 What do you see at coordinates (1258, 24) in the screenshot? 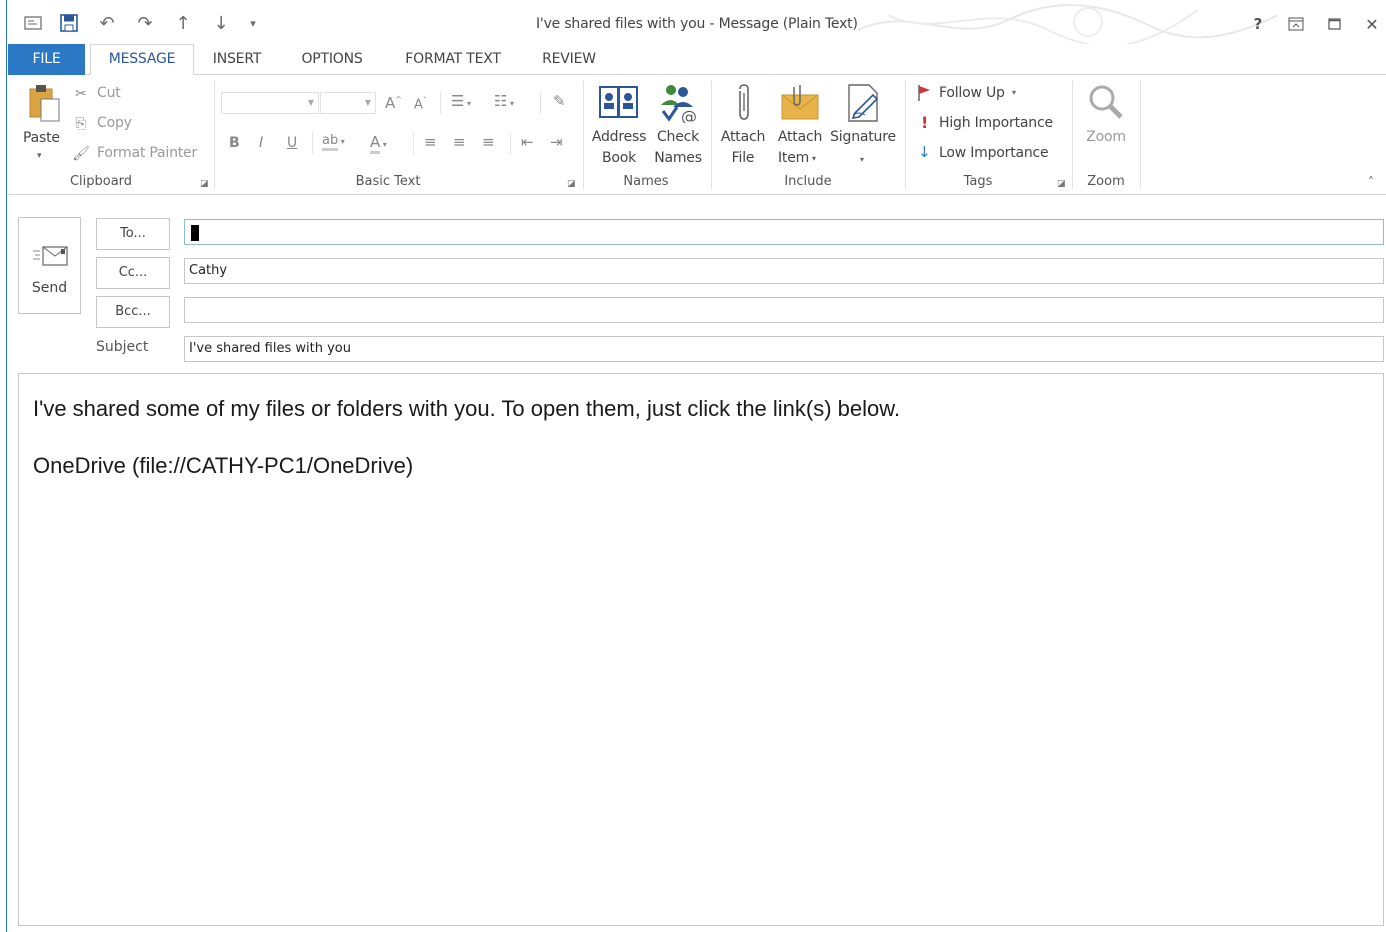
I see `help-icon: ?` at bounding box center [1258, 24].